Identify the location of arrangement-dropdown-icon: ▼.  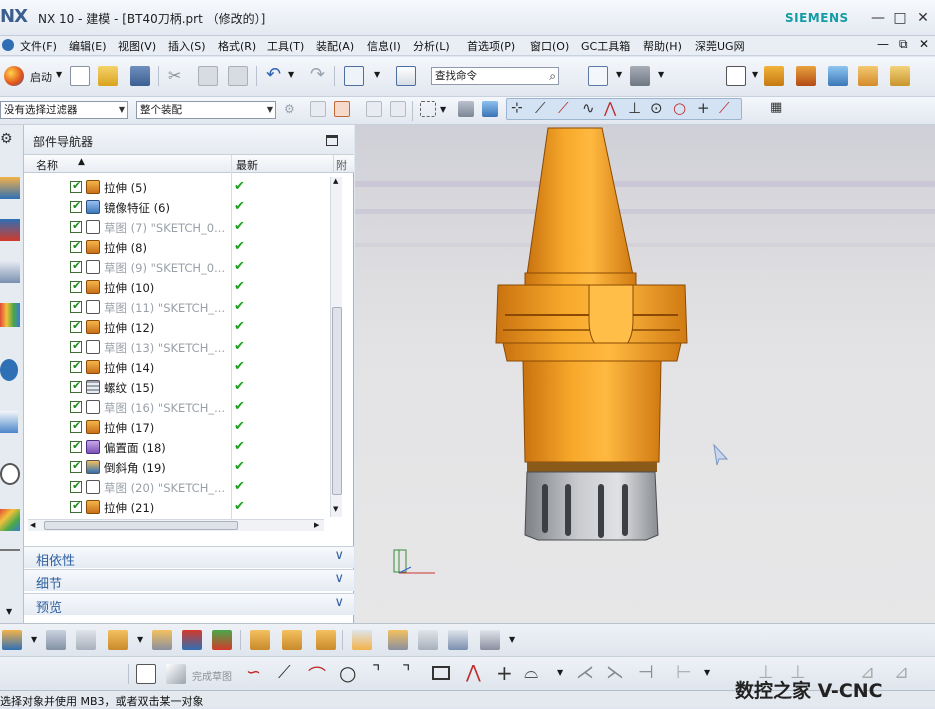
(512, 639).